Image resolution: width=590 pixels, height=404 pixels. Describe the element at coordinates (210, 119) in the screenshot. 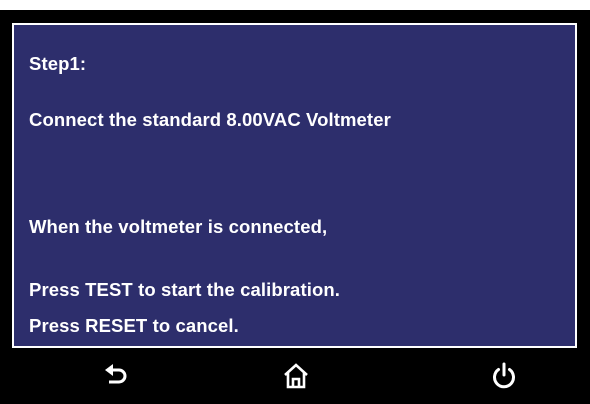

I see `connect-instruction: Connect the standard 8.00VAC Voltmeter` at that location.